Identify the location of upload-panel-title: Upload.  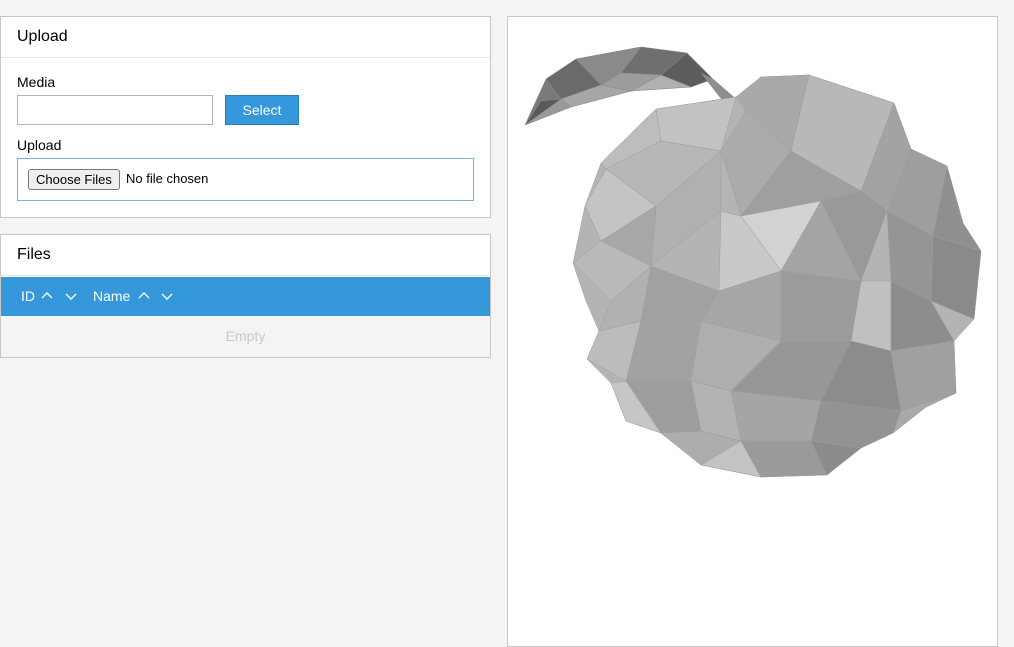
(245, 37).